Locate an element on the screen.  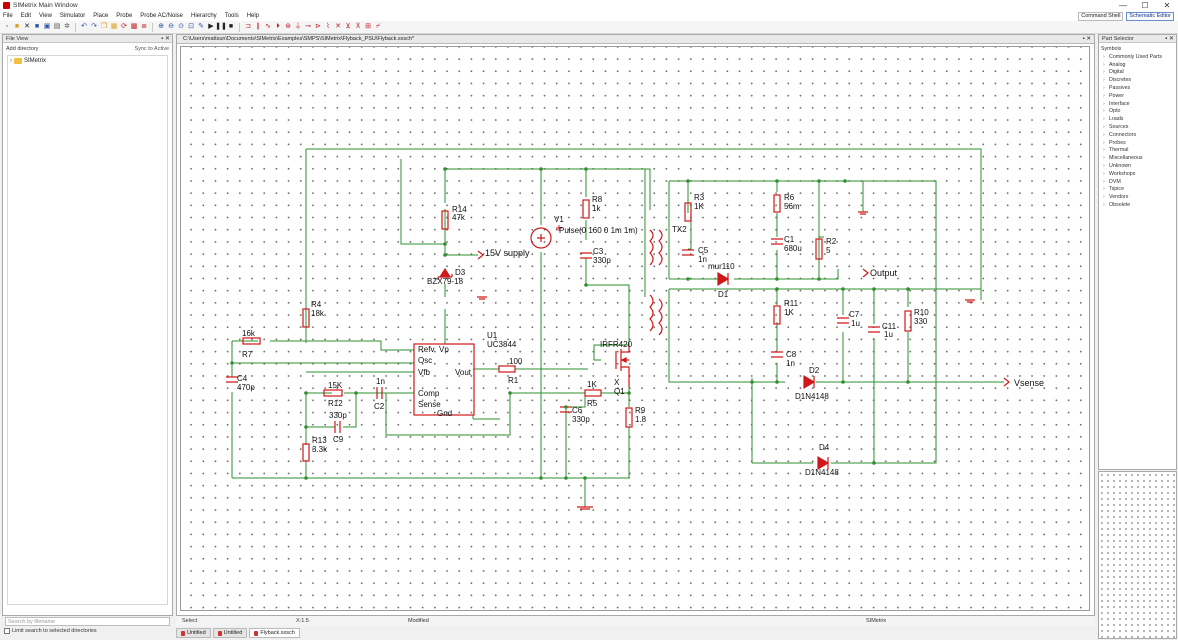
part-category: Loads is located at coordinates (1137, 120).